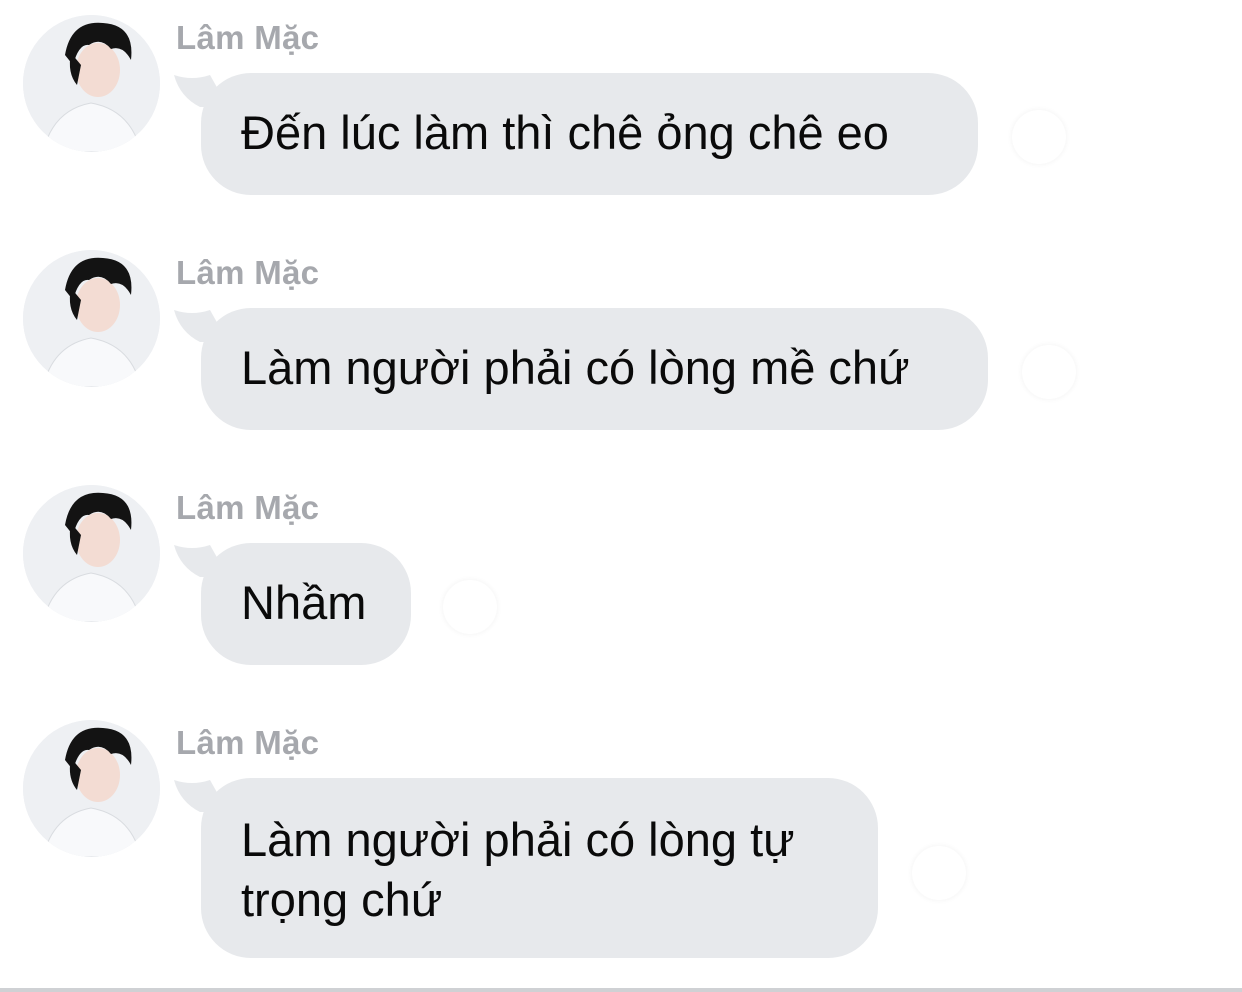  What do you see at coordinates (539, 868) in the screenshot?
I see `message-bubble: Làm người phải có lòng tự trọng chứ` at bounding box center [539, 868].